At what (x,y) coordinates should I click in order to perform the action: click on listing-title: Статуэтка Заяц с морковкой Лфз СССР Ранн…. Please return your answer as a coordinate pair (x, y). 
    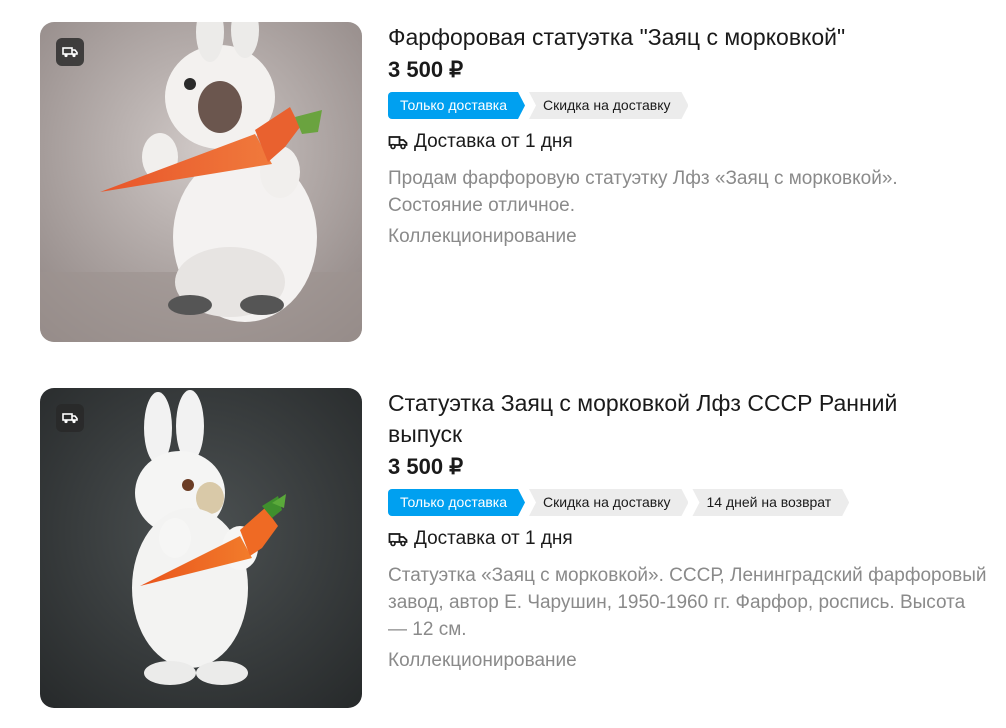
    Looking at the image, I should click on (673, 419).